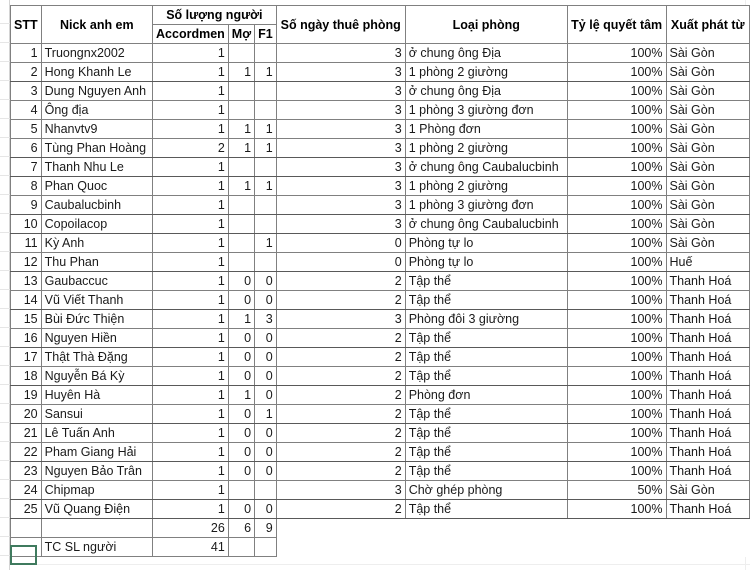 This screenshot has width=750, height=570. What do you see at coordinates (97, 186) in the screenshot?
I see `row-cell-nick: Phan Quoc` at bounding box center [97, 186].